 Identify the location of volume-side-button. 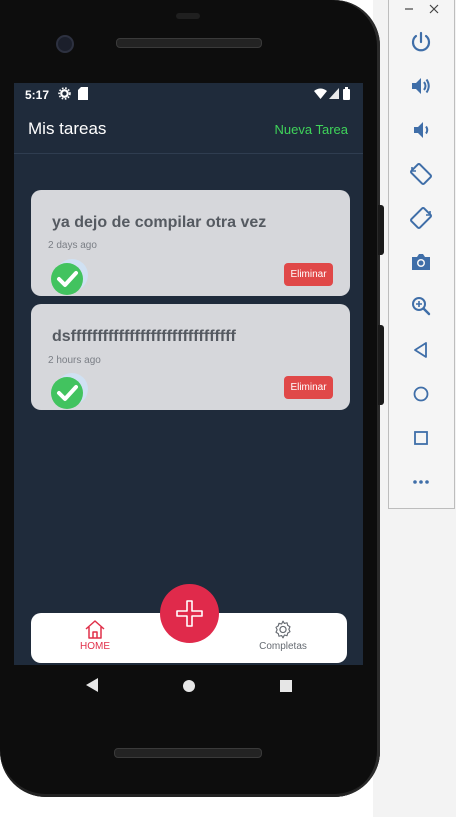
(381, 230).